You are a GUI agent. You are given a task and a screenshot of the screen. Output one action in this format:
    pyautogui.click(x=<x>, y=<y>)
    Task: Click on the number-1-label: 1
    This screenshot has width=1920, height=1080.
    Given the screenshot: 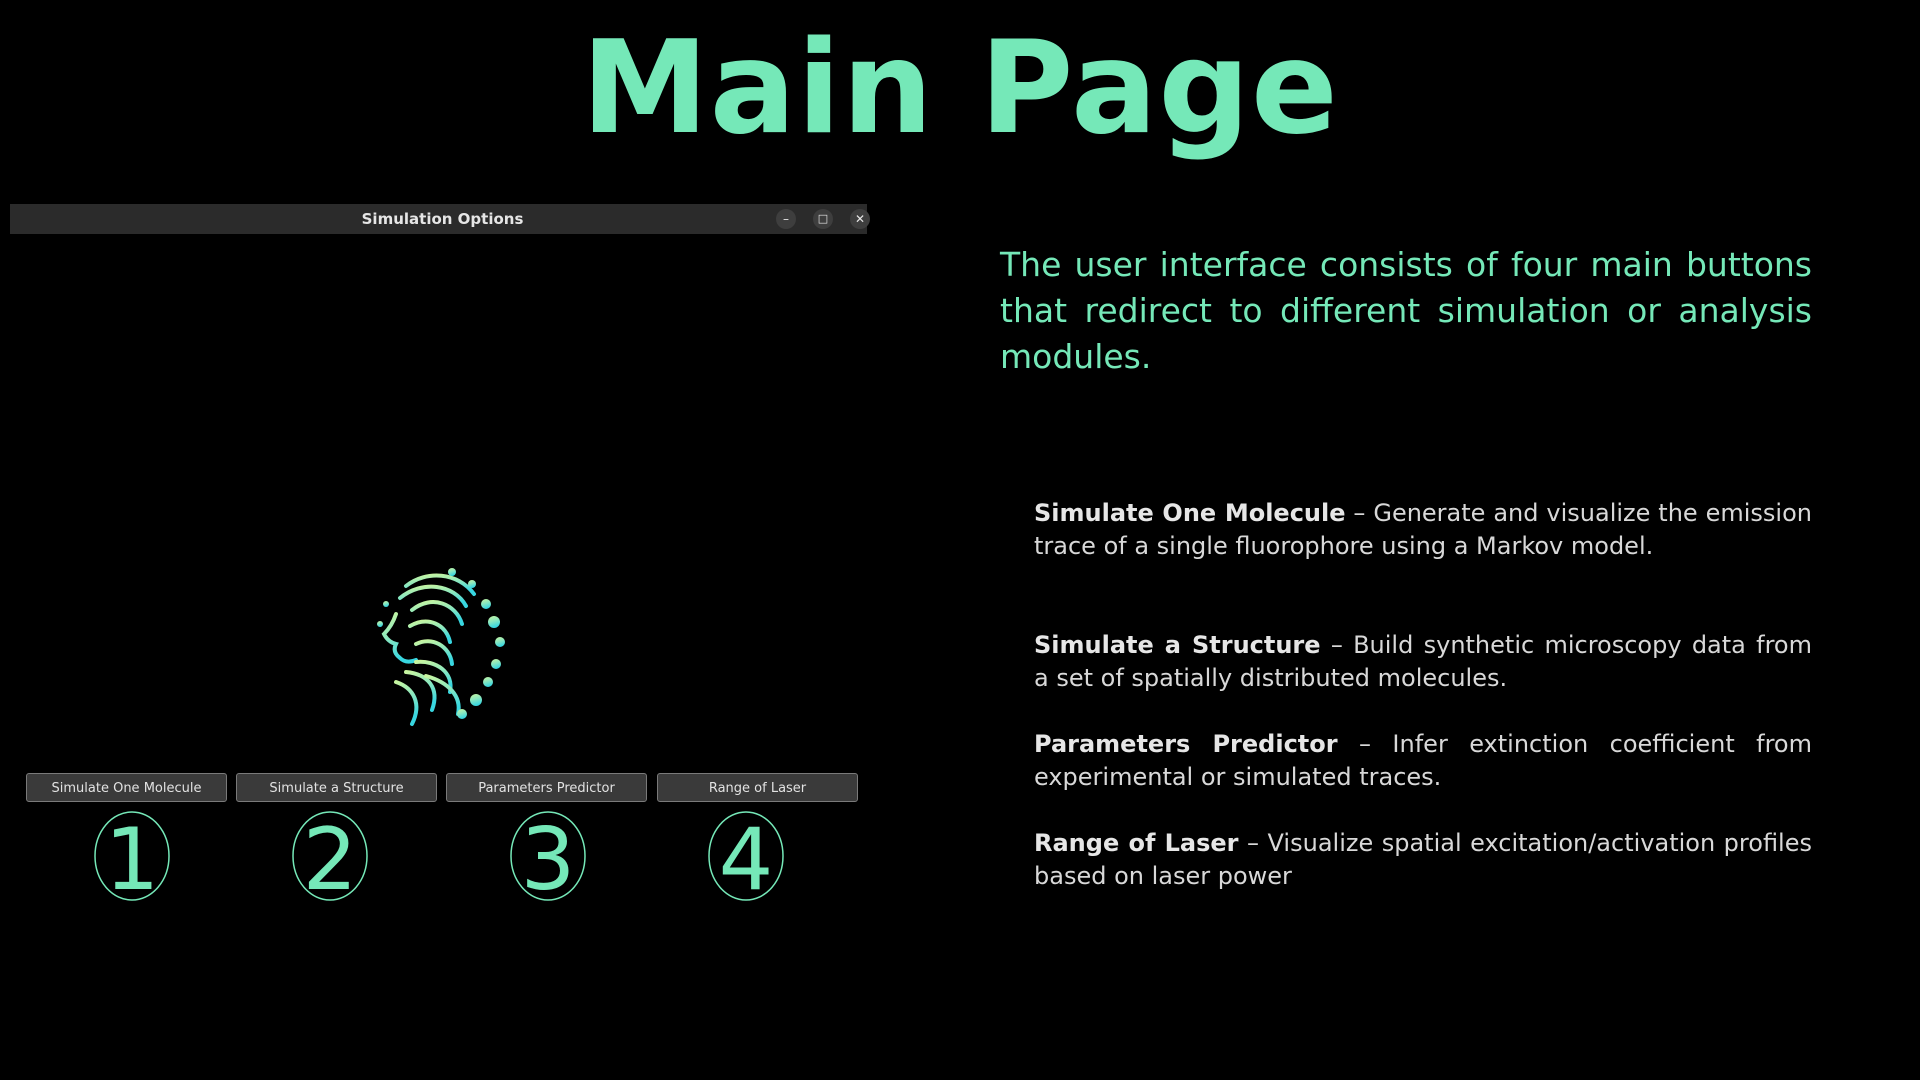 What is the action you would take?
    pyautogui.click(x=132, y=856)
    